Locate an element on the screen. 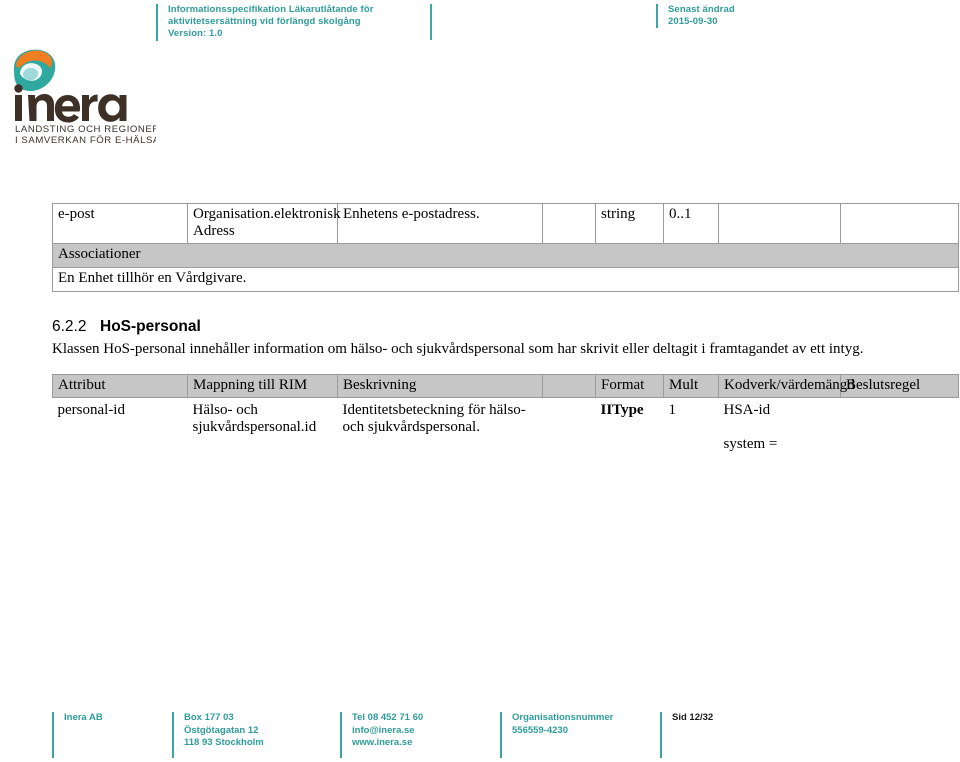 This screenshot has height=762, width=960. logo-tagline-line-1: LANDSTING OCH REGIONER is located at coordinates (85, 129).